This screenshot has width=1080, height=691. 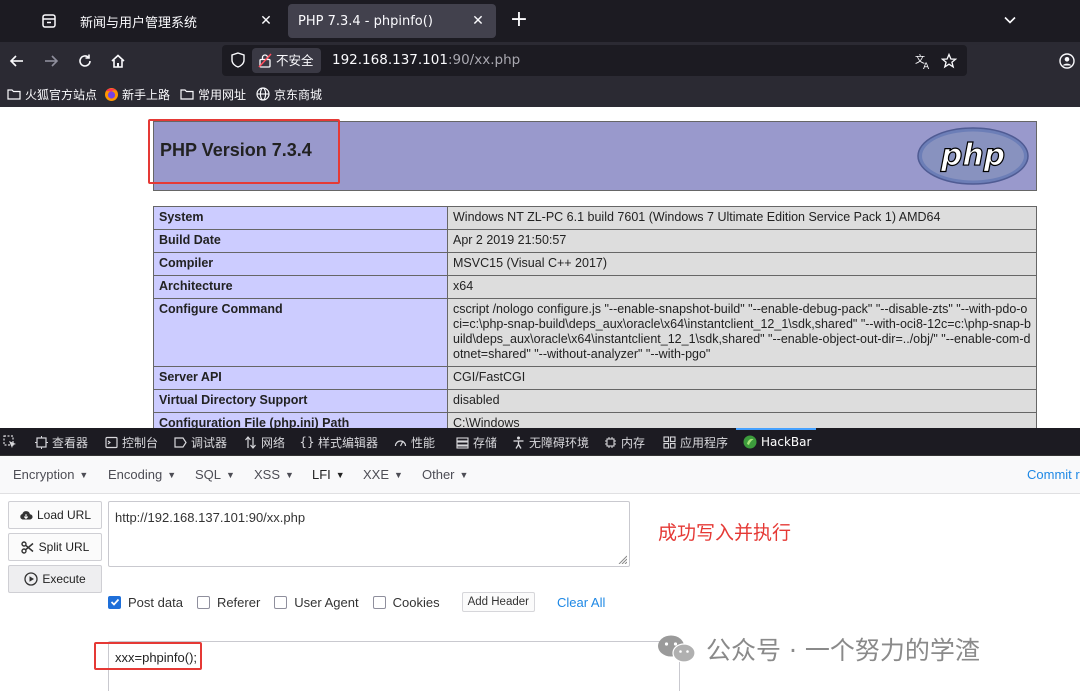 What do you see at coordinates (476, 442) in the screenshot?
I see `devtools-tab-storage: 存储` at bounding box center [476, 442].